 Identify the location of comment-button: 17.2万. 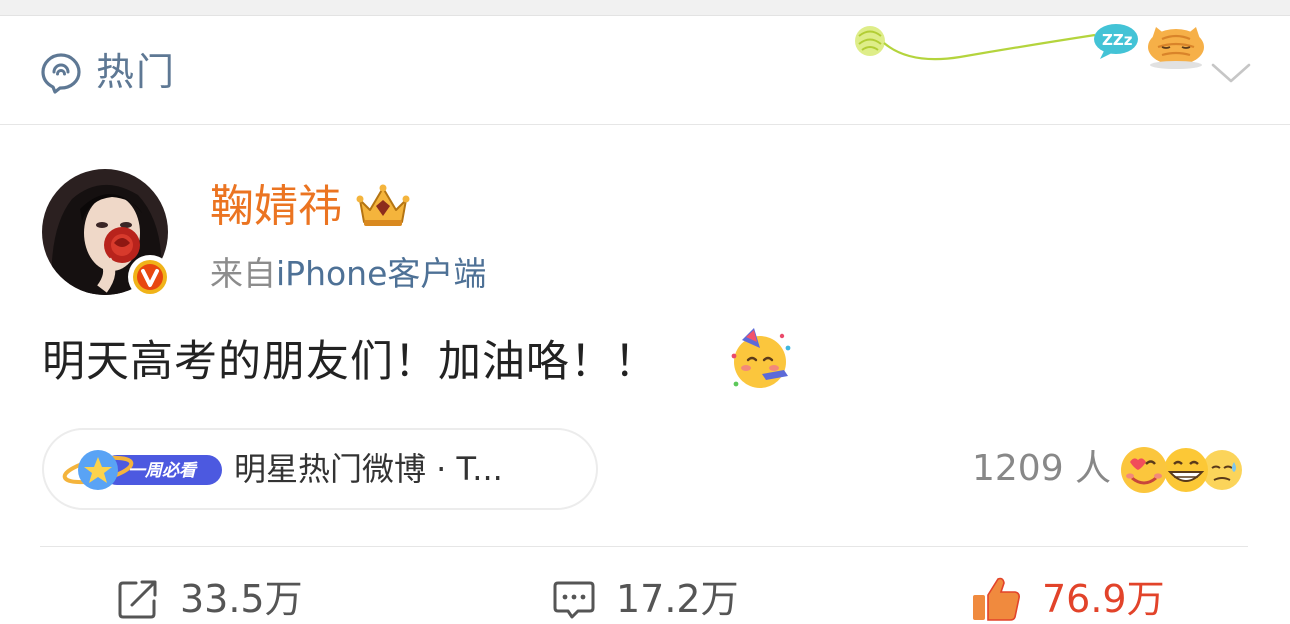
(645, 599).